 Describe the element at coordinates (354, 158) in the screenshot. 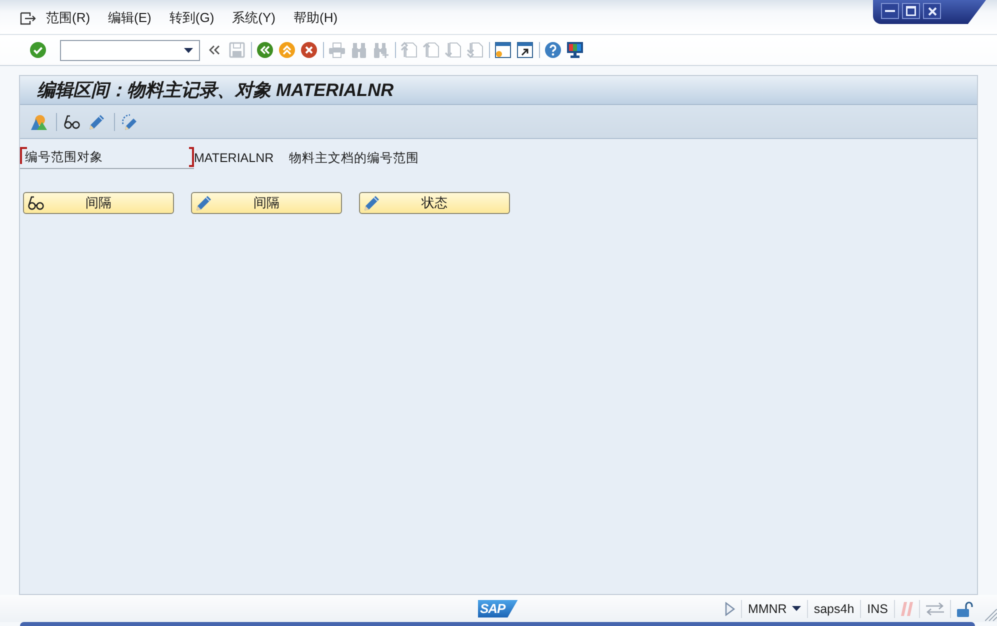

I see `field-description: 物料主文档的编号范围` at that location.